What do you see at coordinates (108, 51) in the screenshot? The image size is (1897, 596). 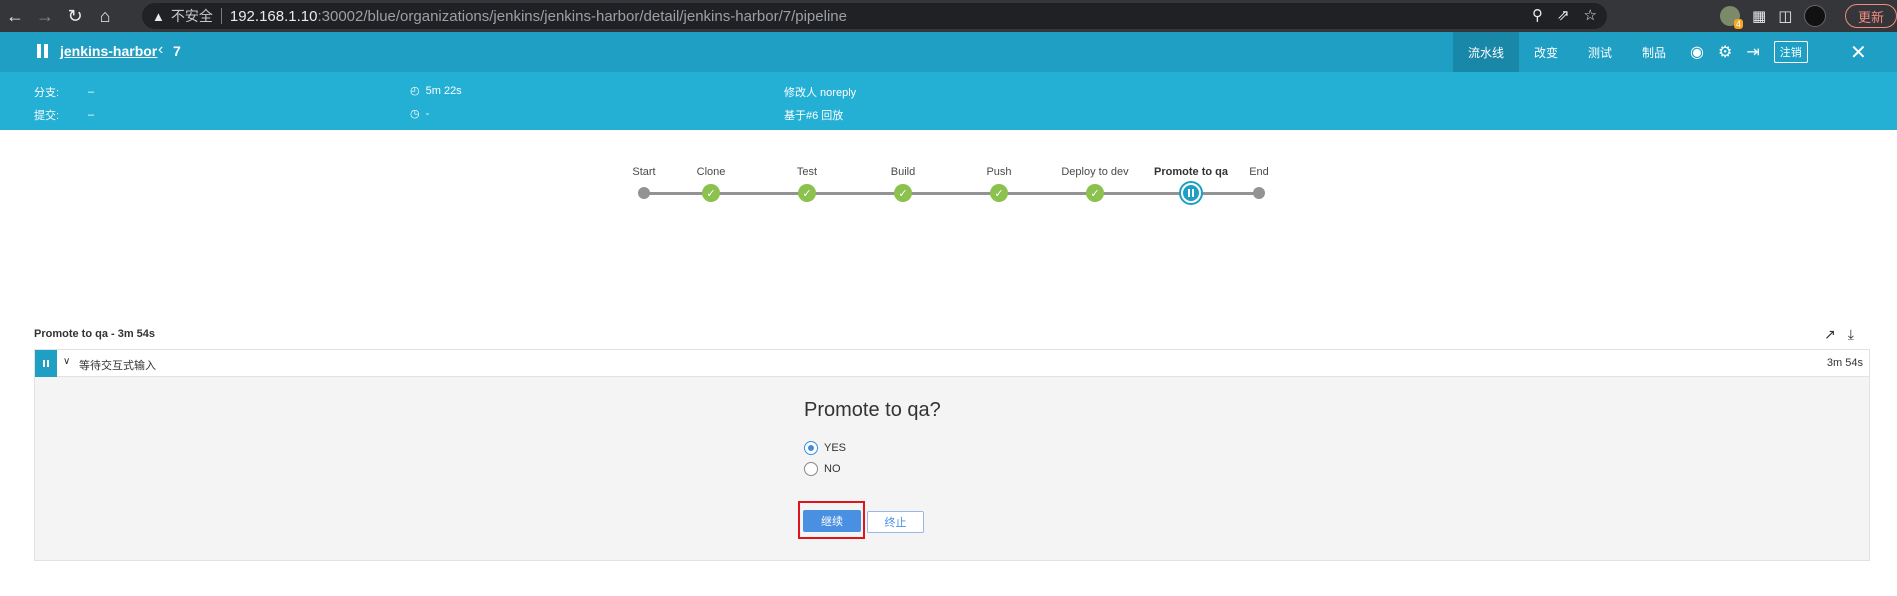 I see `job-name-link: jenkins-harbor` at bounding box center [108, 51].